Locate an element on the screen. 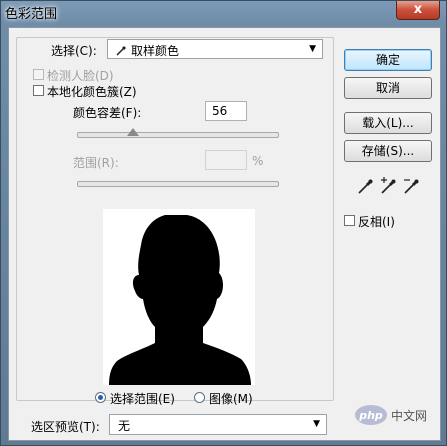 The image size is (447, 446). cancel-button: 取消 is located at coordinates (388, 88).